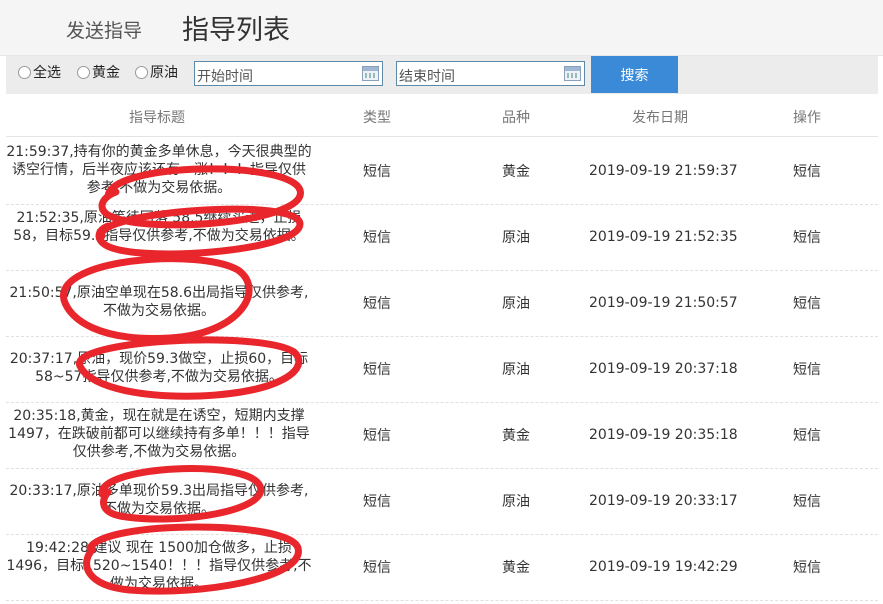 The height and width of the screenshot is (604, 883). Describe the element at coordinates (663, 171) in the screenshot. I see `row-date: 2019-09-19 21:59:37` at that location.